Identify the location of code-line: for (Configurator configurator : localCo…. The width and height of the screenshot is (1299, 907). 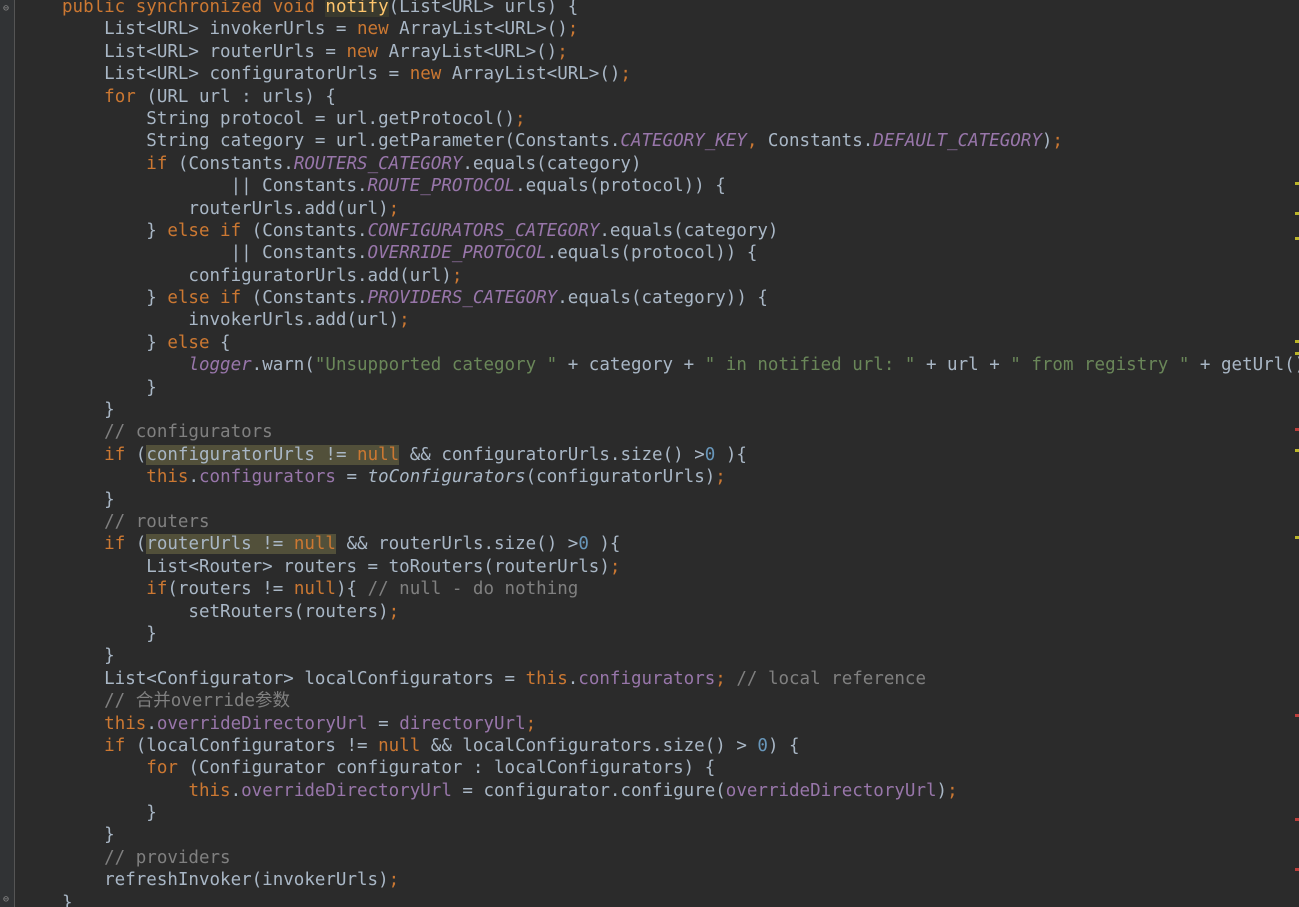
(680, 768).